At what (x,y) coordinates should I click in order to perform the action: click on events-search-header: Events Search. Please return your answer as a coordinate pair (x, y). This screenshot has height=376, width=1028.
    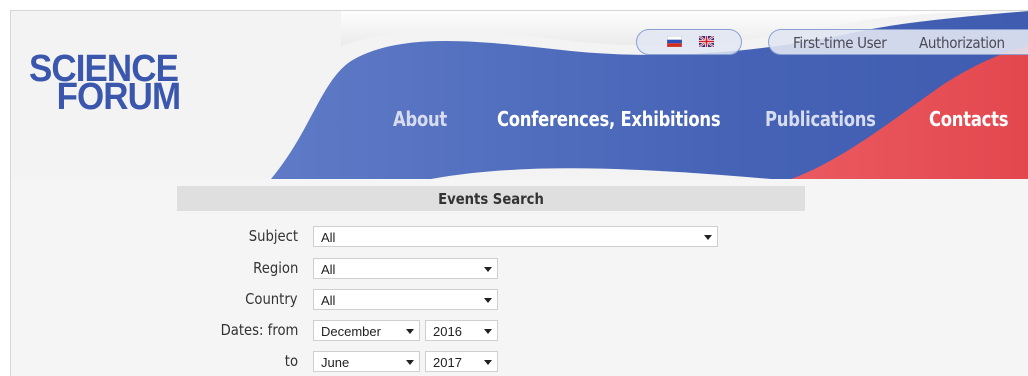
    Looking at the image, I should click on (491, 198).